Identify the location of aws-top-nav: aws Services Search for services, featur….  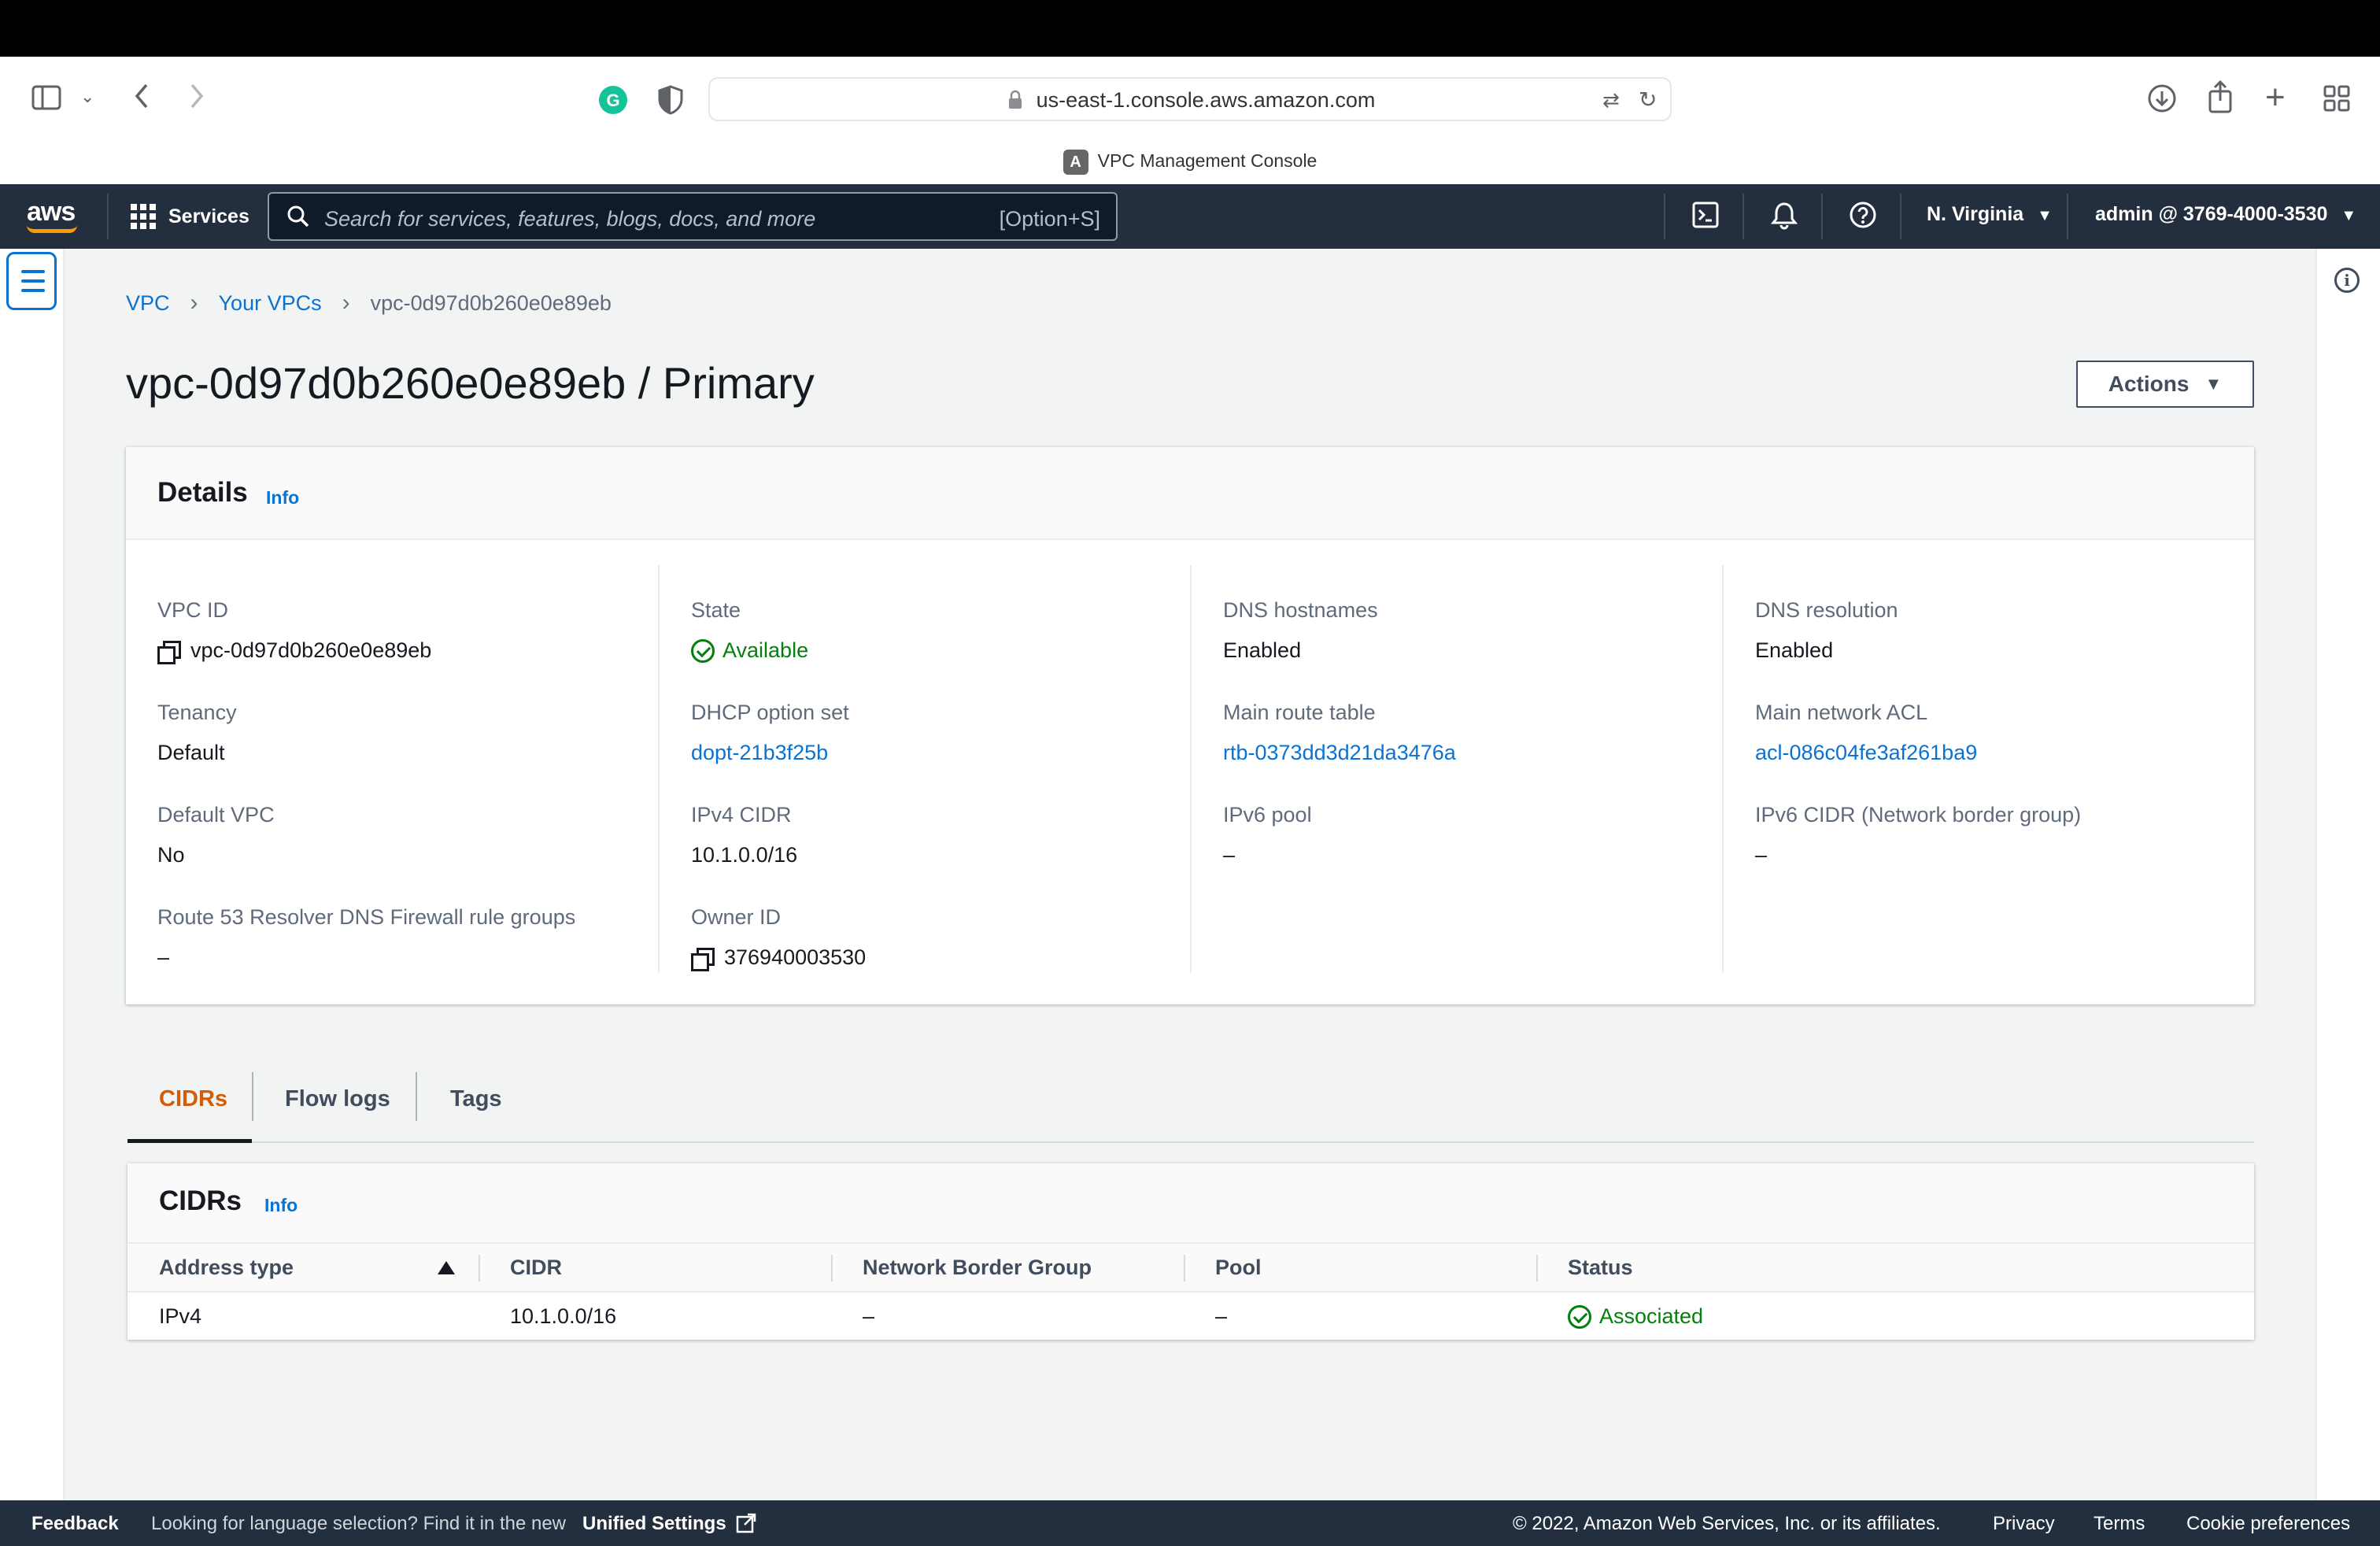
(1190, 216).